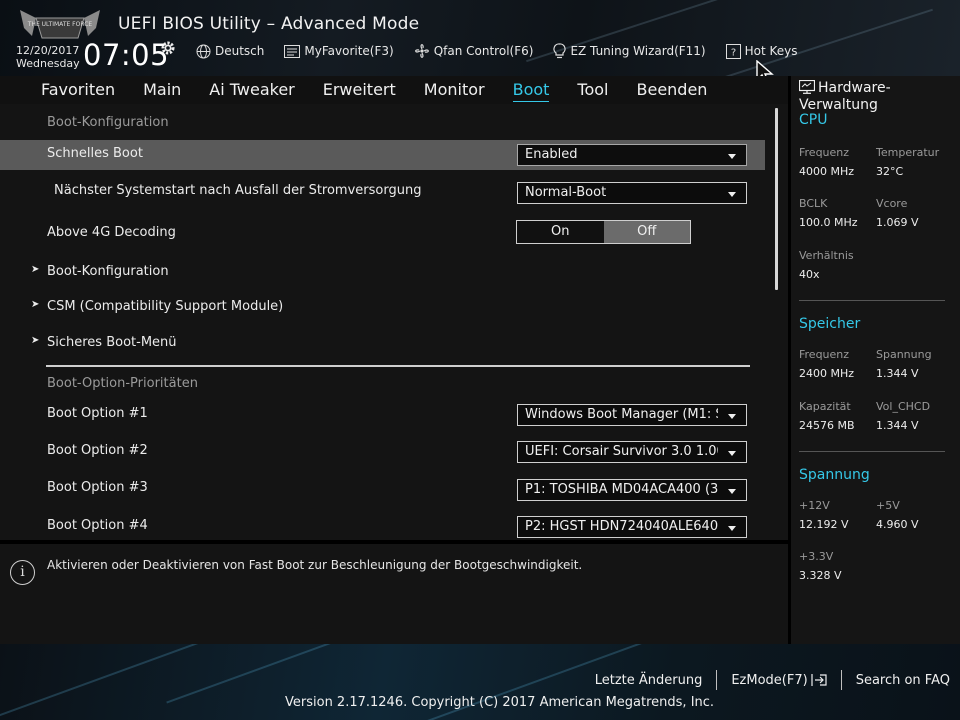  Describe the element at coordinates (897, 524) in the screenshot. I see `v5-value: 4.960 V` at that location.